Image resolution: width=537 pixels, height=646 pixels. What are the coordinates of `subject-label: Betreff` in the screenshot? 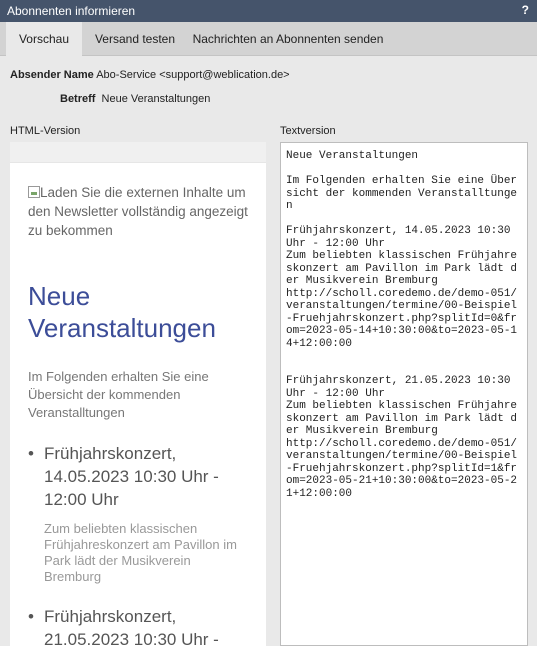 It's located at (78, 99).